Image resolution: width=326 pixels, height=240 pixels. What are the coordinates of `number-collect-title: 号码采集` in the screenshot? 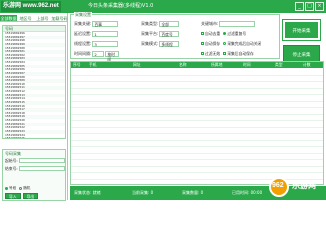 It's located at (13, 153).